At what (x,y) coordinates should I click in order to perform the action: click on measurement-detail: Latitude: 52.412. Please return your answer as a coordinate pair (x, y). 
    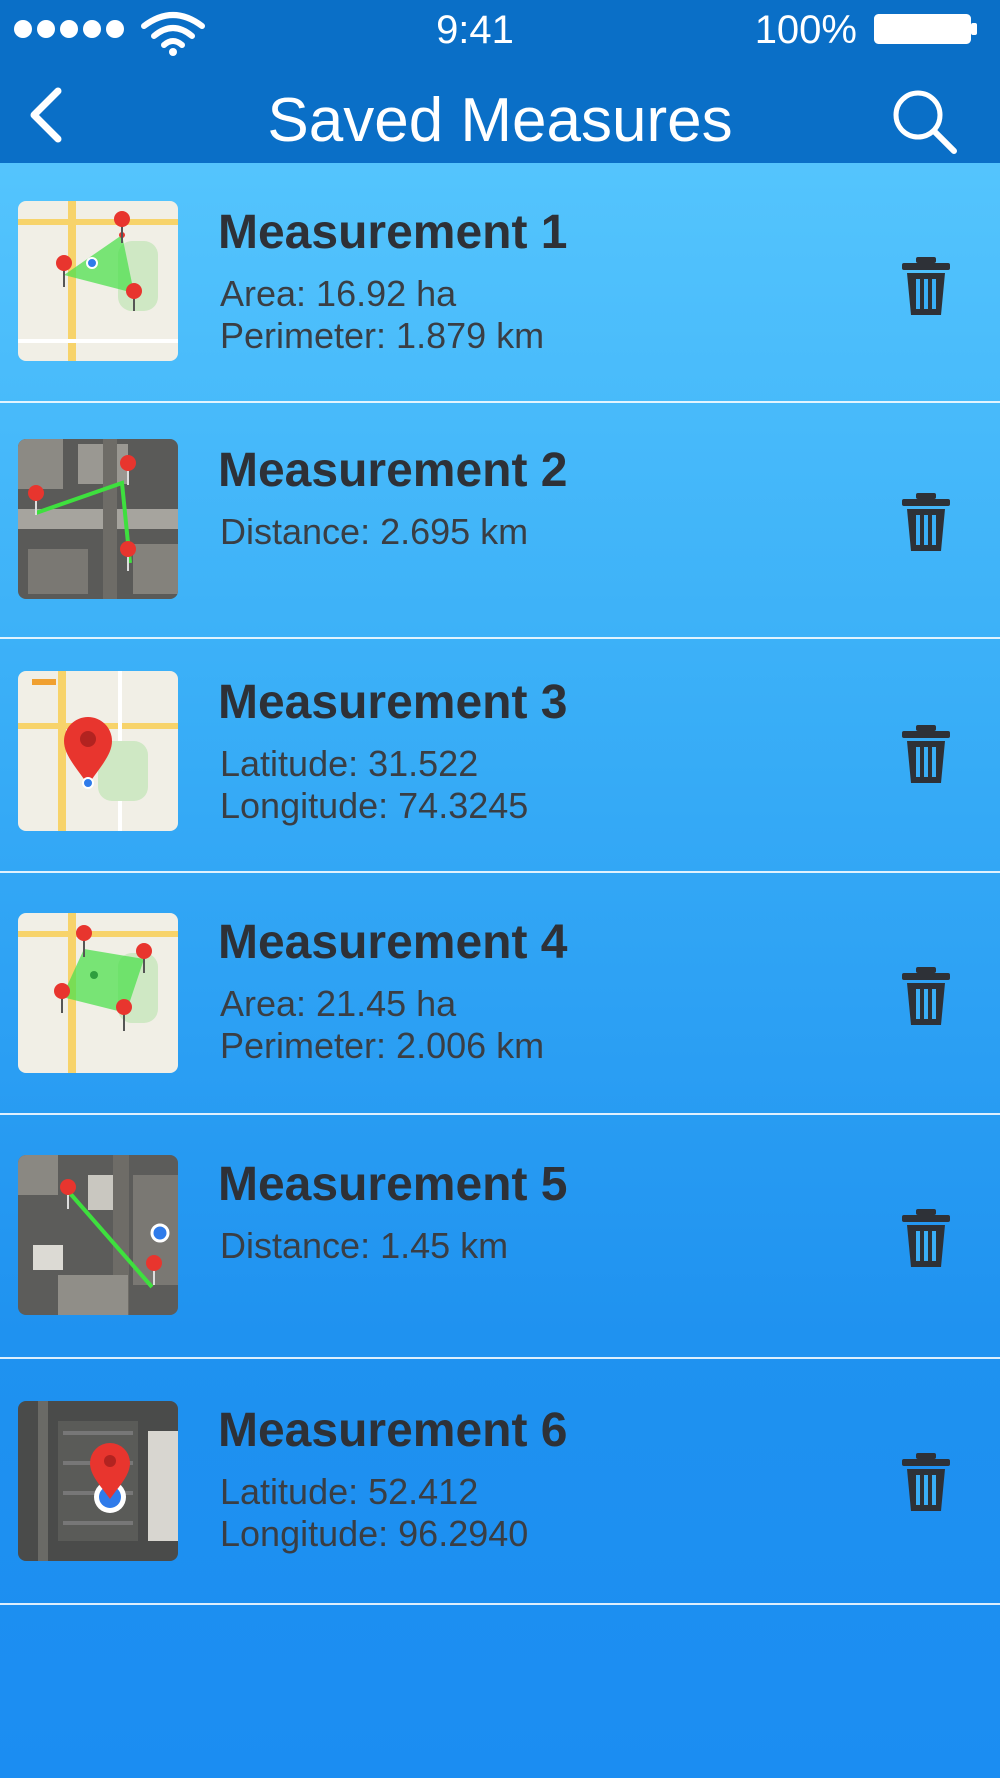
    Looking at the image, I should click on (349, 1491).